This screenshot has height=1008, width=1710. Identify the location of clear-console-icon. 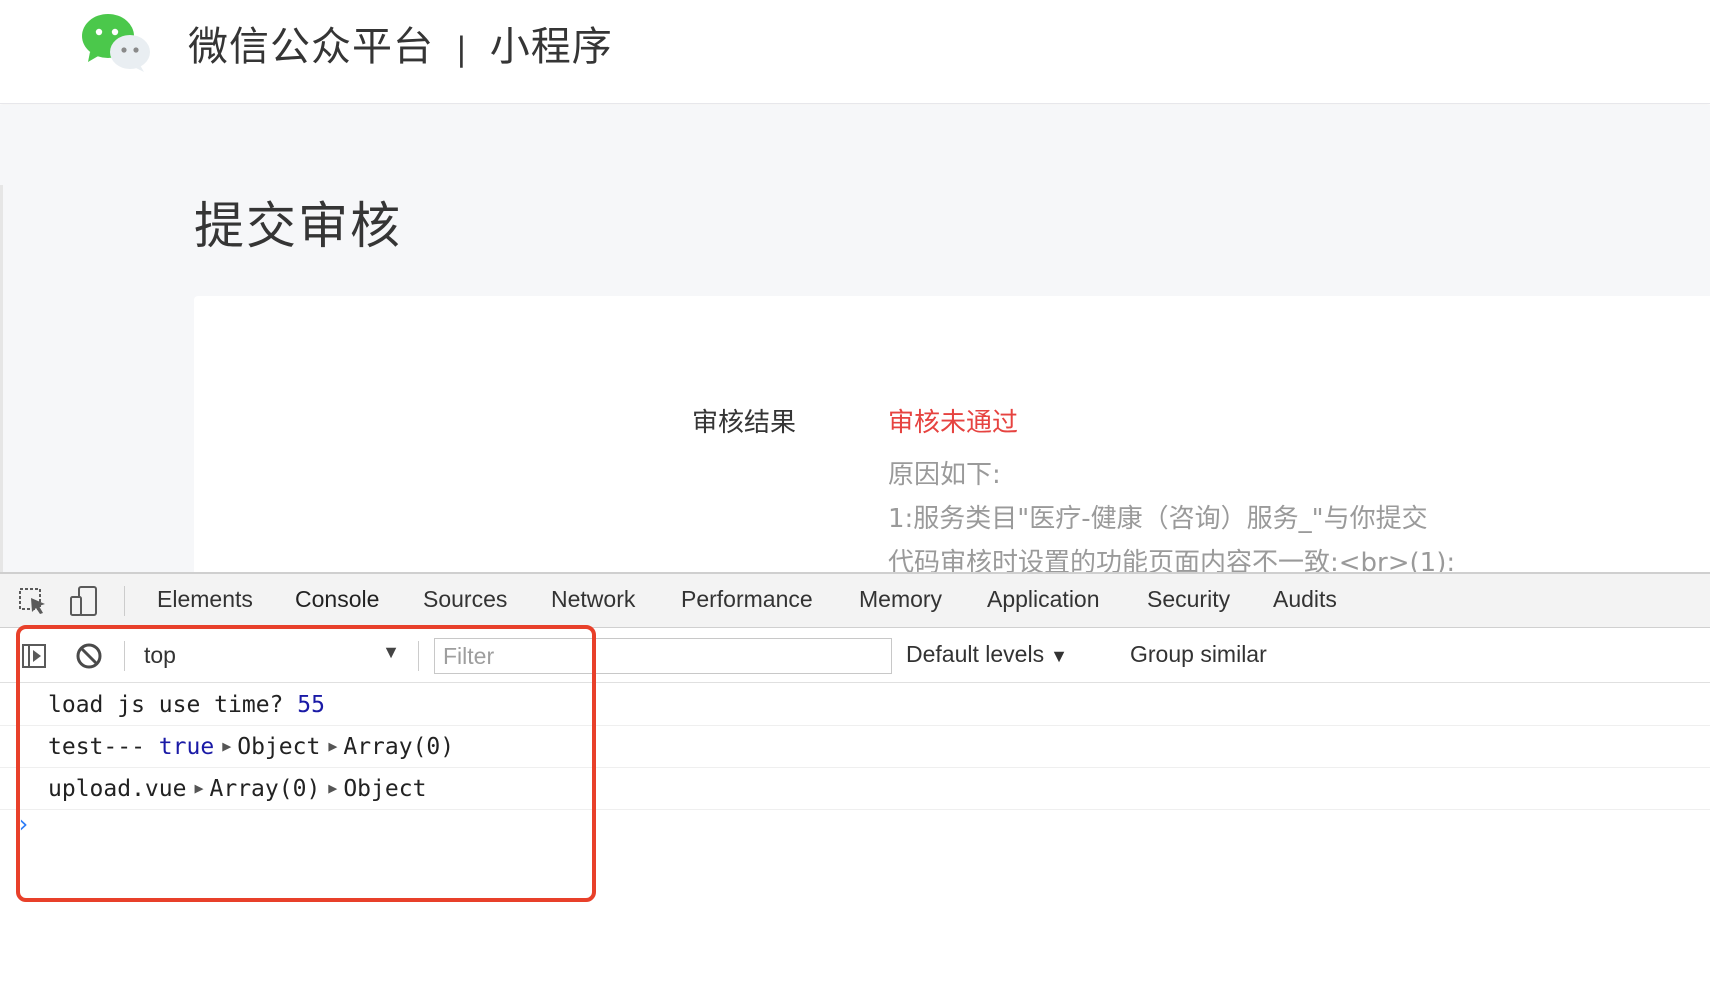
(89, 656).